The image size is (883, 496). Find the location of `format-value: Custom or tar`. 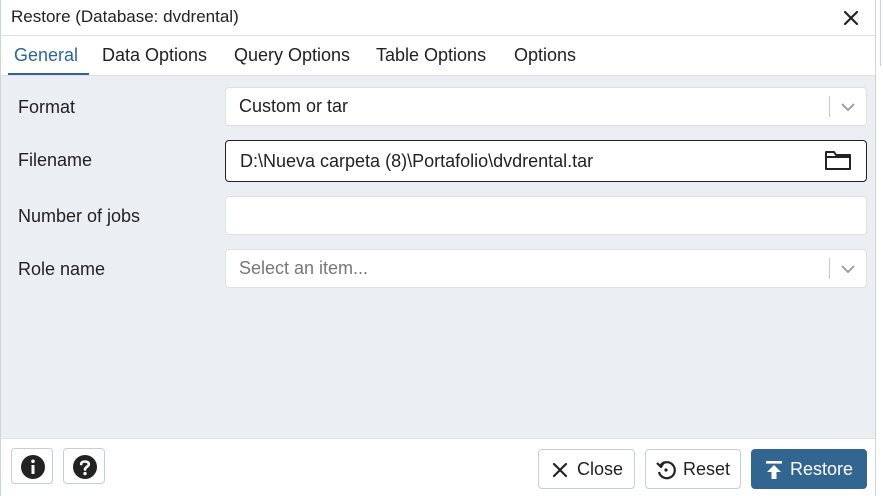

format-value: Custom or tar is located at coordinates (294, 106).